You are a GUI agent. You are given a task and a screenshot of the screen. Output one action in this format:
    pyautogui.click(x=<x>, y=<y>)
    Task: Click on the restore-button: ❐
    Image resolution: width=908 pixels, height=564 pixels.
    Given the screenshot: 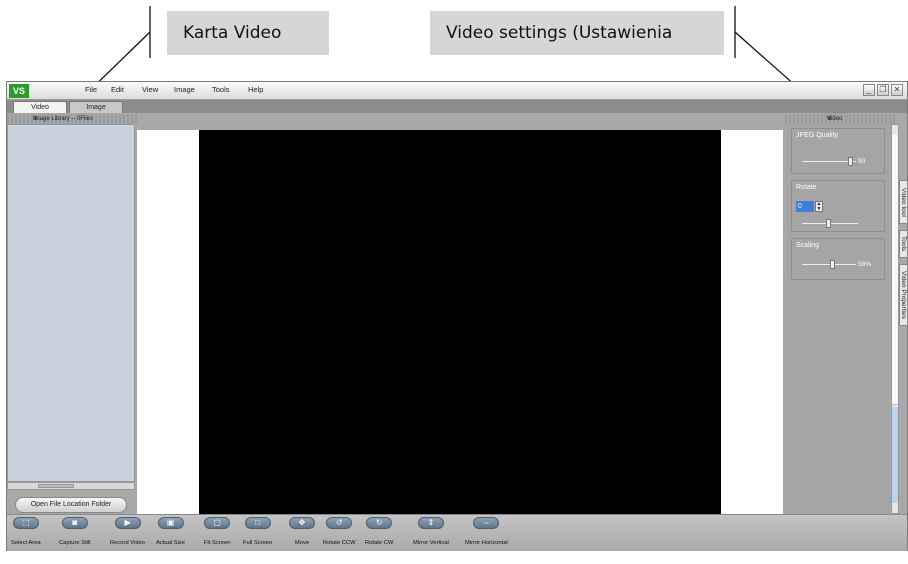 What is the action you would take?
    pyautogui.click(x=883, y=90)
    